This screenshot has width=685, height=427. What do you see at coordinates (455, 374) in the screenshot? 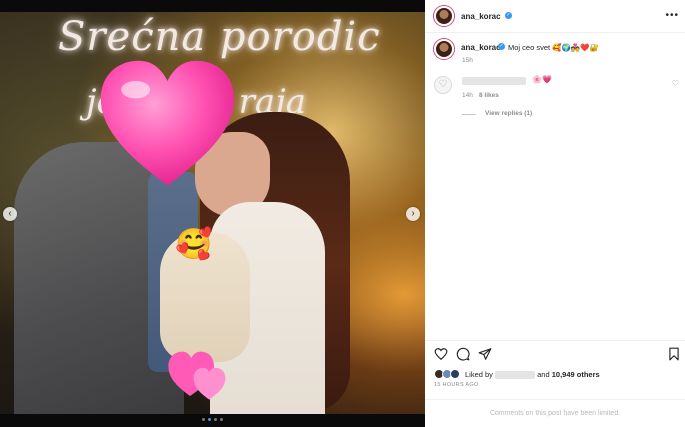
I see `liker-avatar` at bounding box center [455, 374].